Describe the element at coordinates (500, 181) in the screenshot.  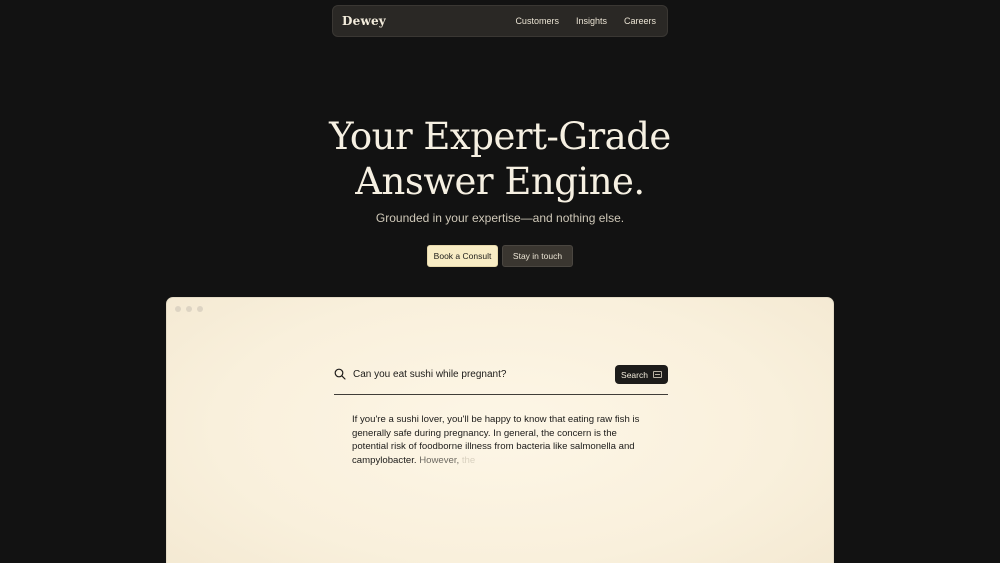
I see `hero-title-line-2: Answer Engine.` at that location.